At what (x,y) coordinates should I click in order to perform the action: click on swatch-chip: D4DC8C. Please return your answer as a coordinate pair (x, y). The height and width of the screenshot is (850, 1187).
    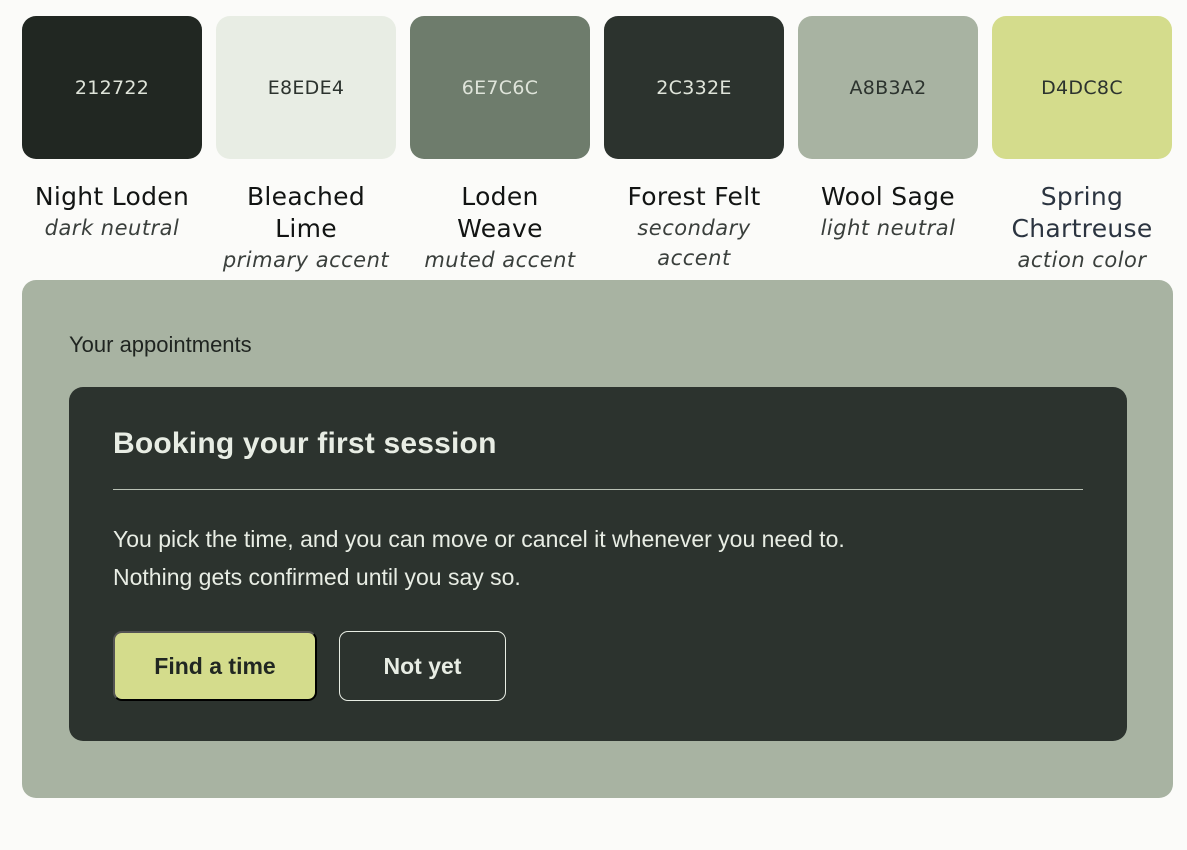
    Looking at the image, I should click on (1082, 87).